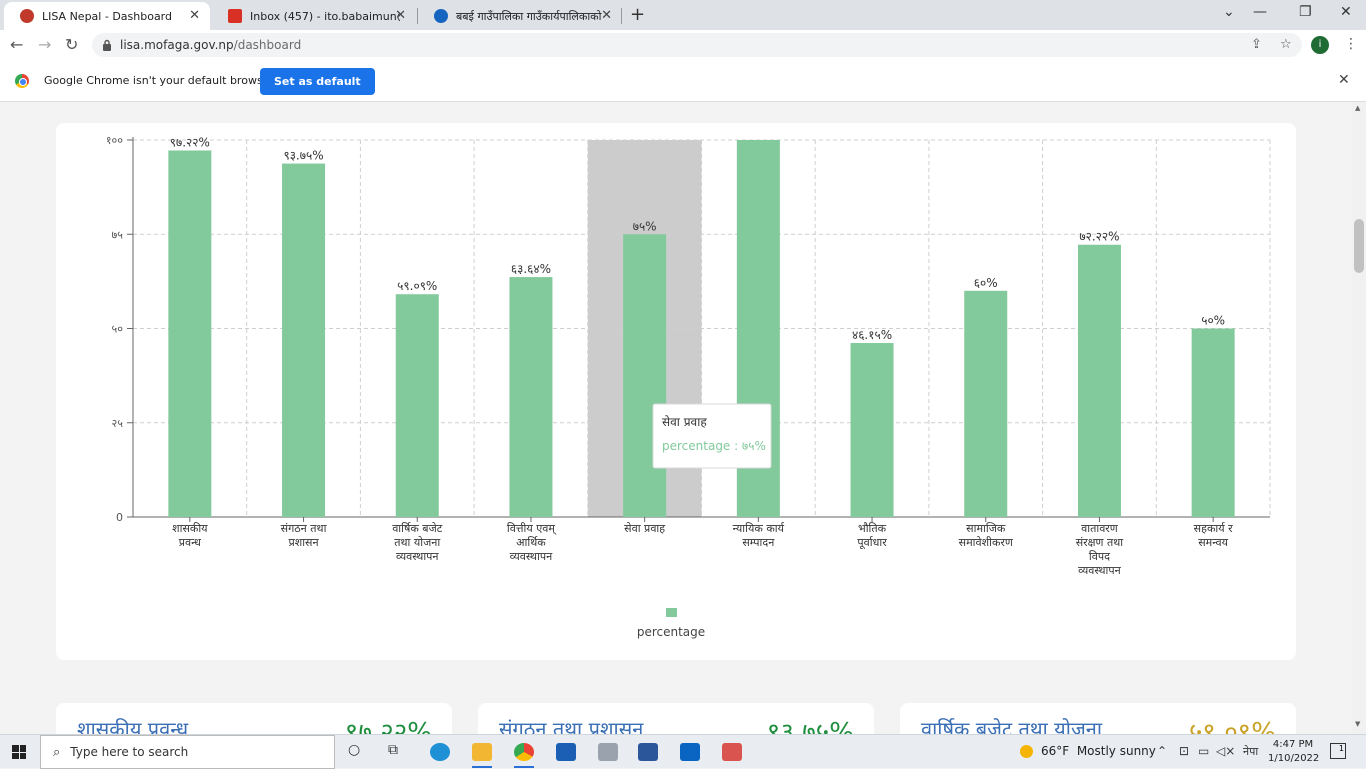 The image size is (1366, 769). What do you see at coordinates (571, 725) in the screenshot?
I see `stat-label: संगठन तथा प्रशासन` at bounding box center [571, 725].